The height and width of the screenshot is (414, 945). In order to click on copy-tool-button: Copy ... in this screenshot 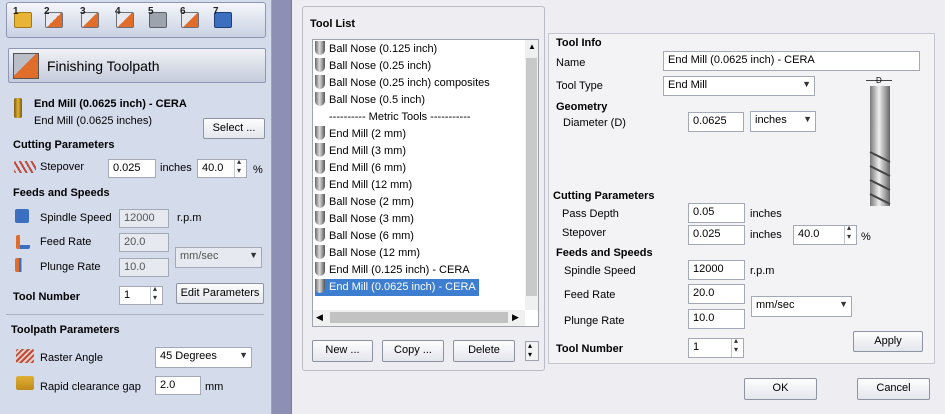, I will do `click(413, 351)`.